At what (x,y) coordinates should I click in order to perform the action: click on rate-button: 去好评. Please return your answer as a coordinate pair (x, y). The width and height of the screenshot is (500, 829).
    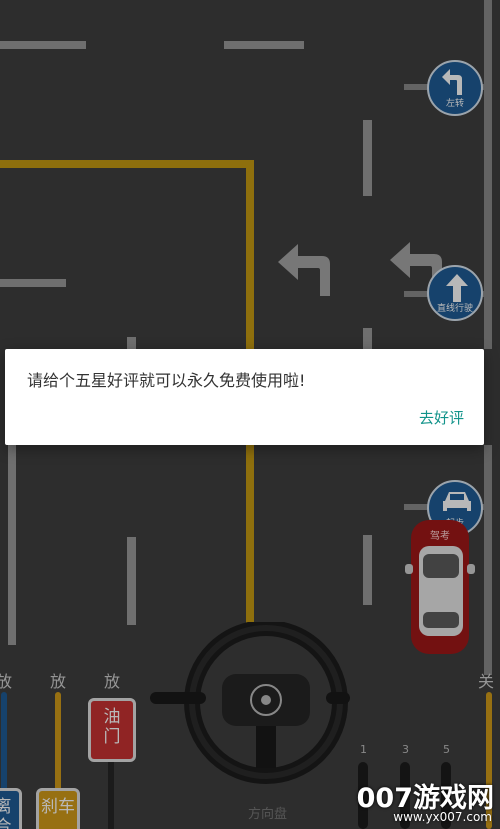
    Looking at the image, I should click on (441, 417).